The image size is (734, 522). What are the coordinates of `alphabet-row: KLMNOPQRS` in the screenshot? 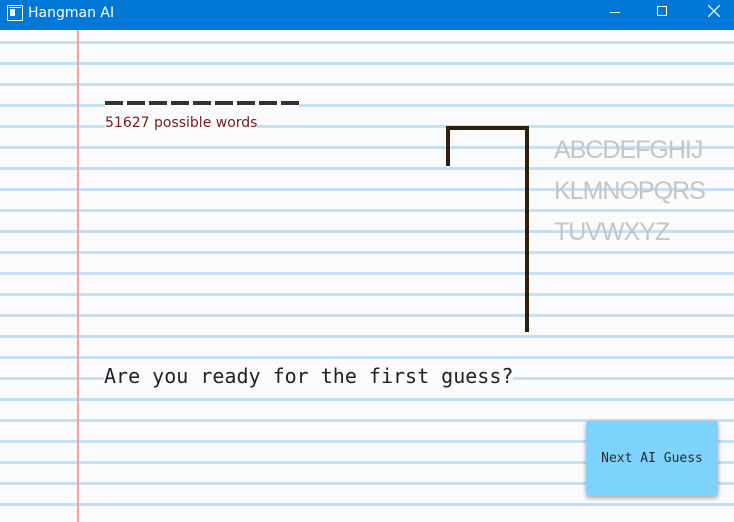 It's located at (630, 191).